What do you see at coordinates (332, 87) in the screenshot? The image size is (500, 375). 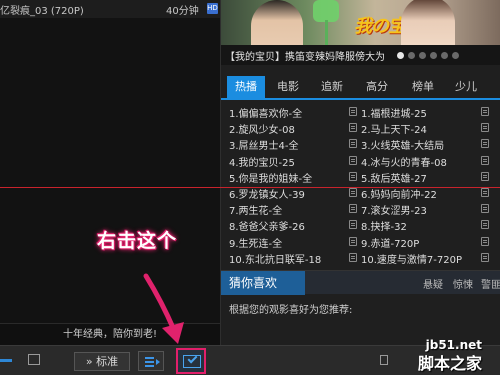 I see `tab-new: 追新` at bounding box center [332, 87].